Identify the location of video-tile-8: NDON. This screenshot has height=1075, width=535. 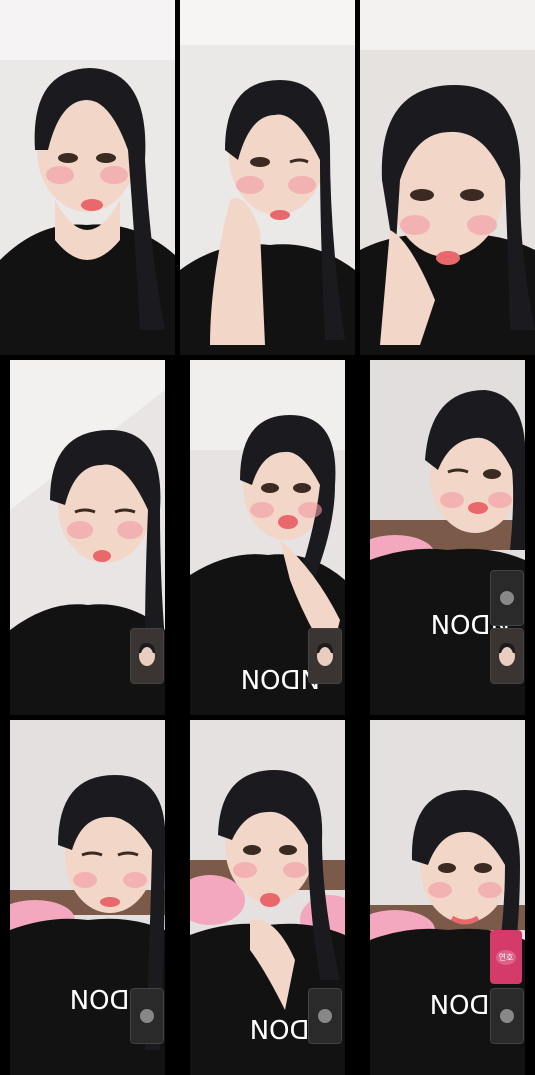
(267, 897).